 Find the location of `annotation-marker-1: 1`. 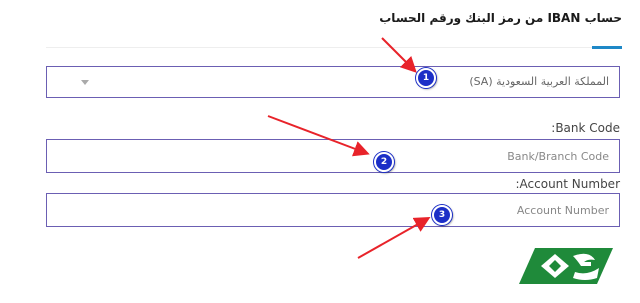

annotation-marker-1: 1 is located at coordinates (426, 78).